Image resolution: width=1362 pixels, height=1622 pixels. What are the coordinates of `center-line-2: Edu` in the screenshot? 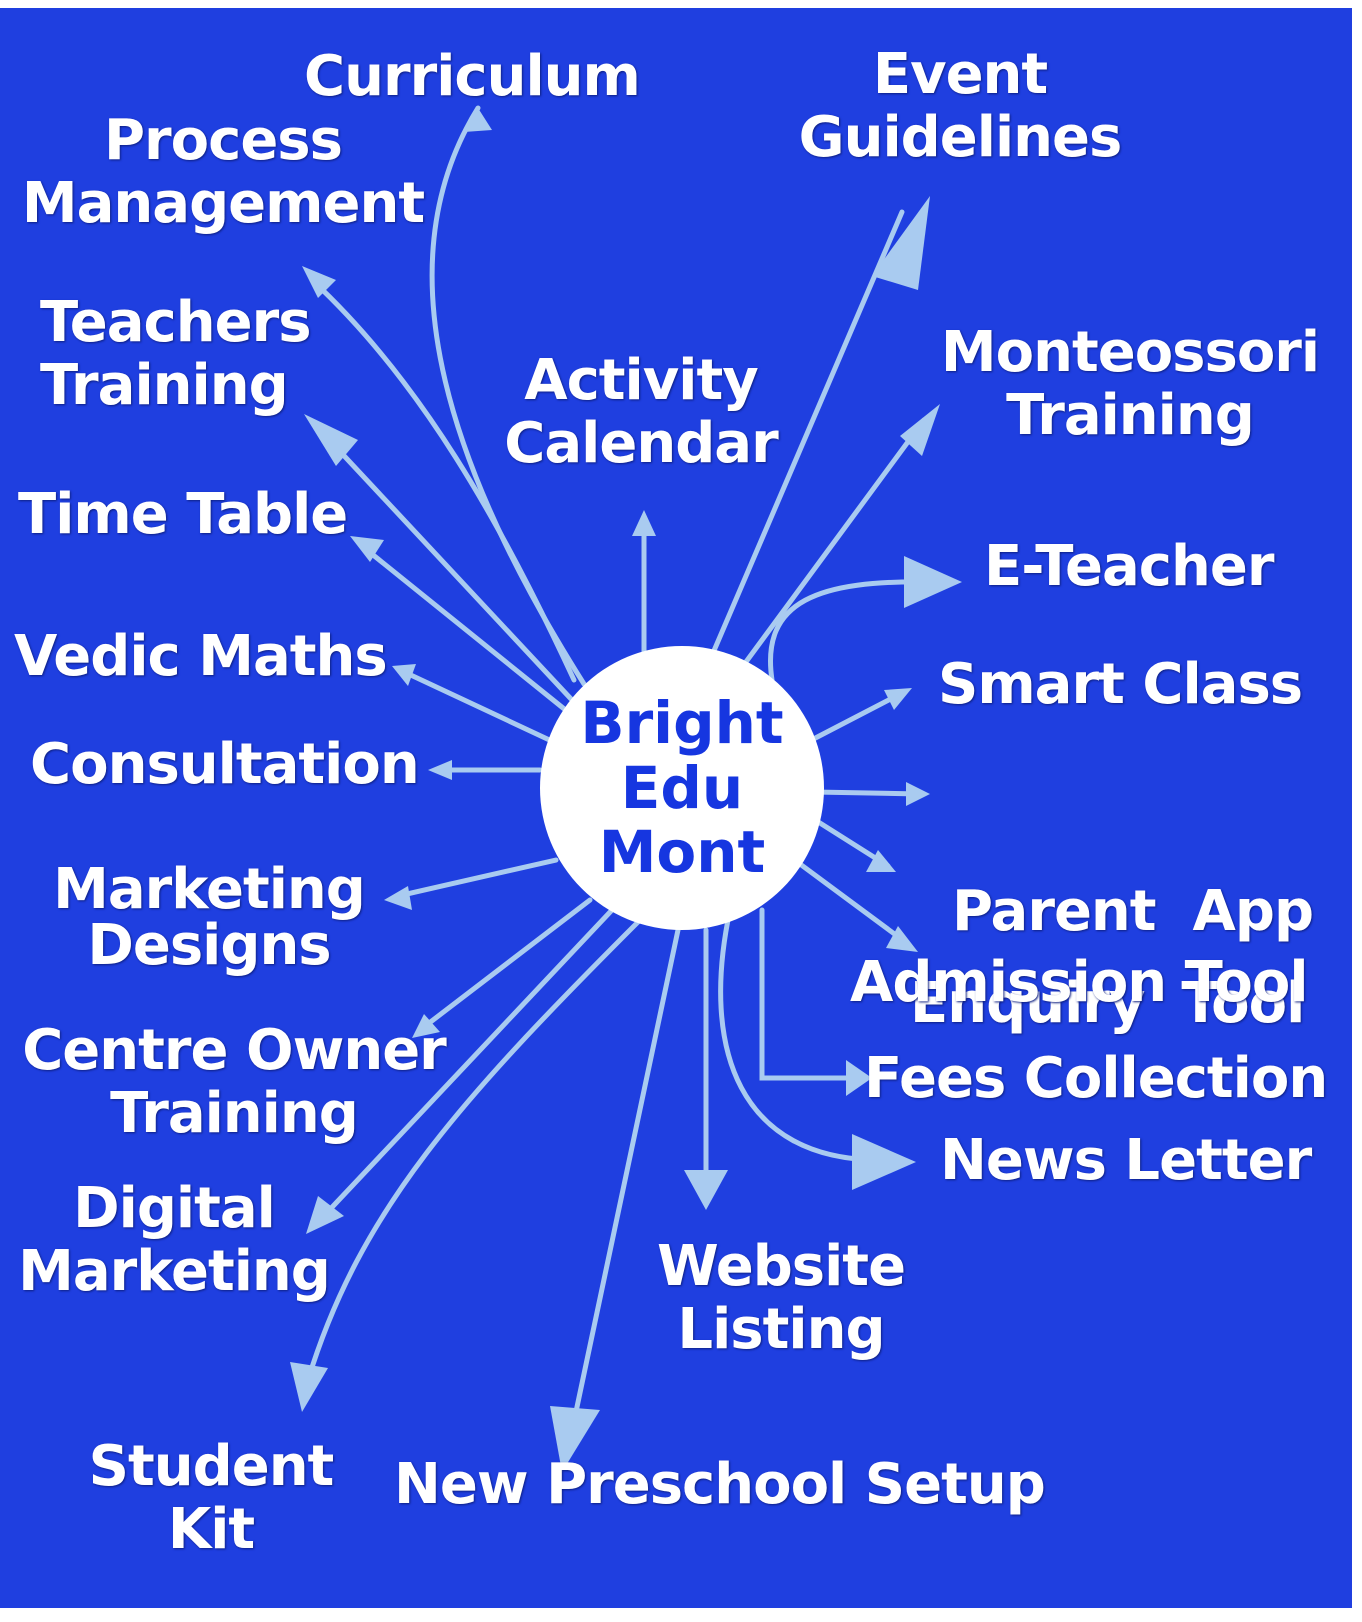 It's located at (682, 787).